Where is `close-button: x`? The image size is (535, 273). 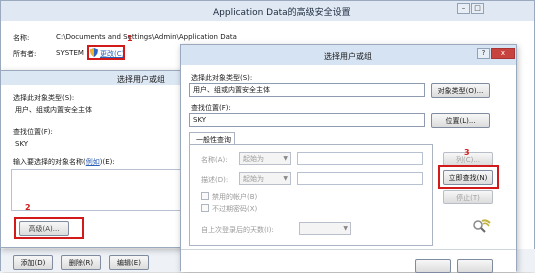
close-button: x is located at coordinates (503, 53).